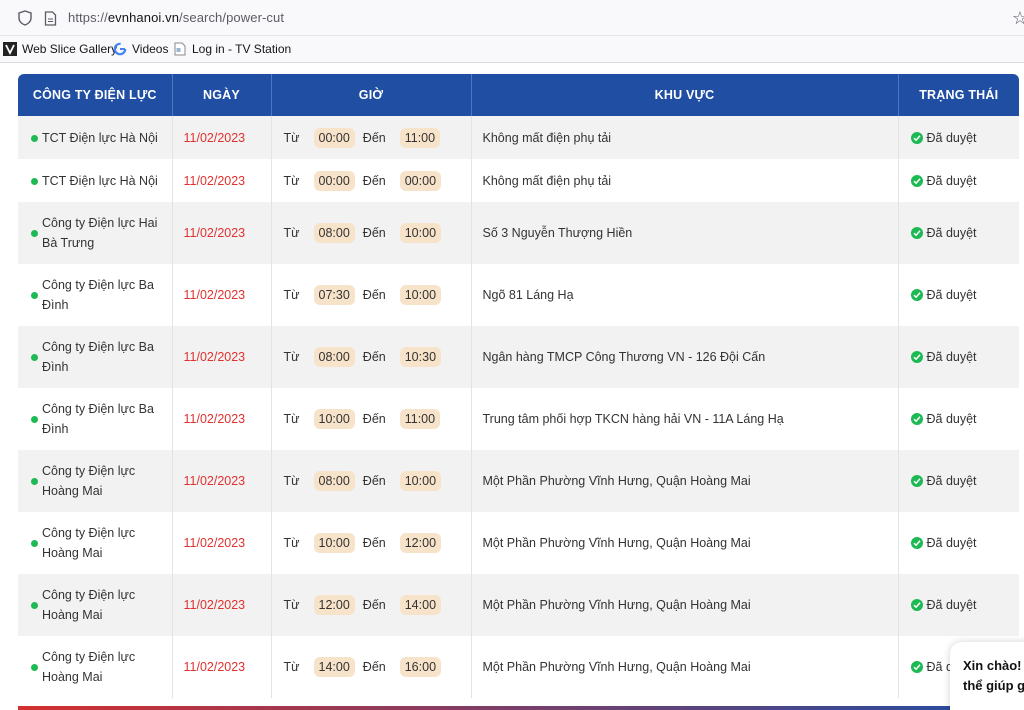  I want to click on time-to: 14:00, so click(420, 605).